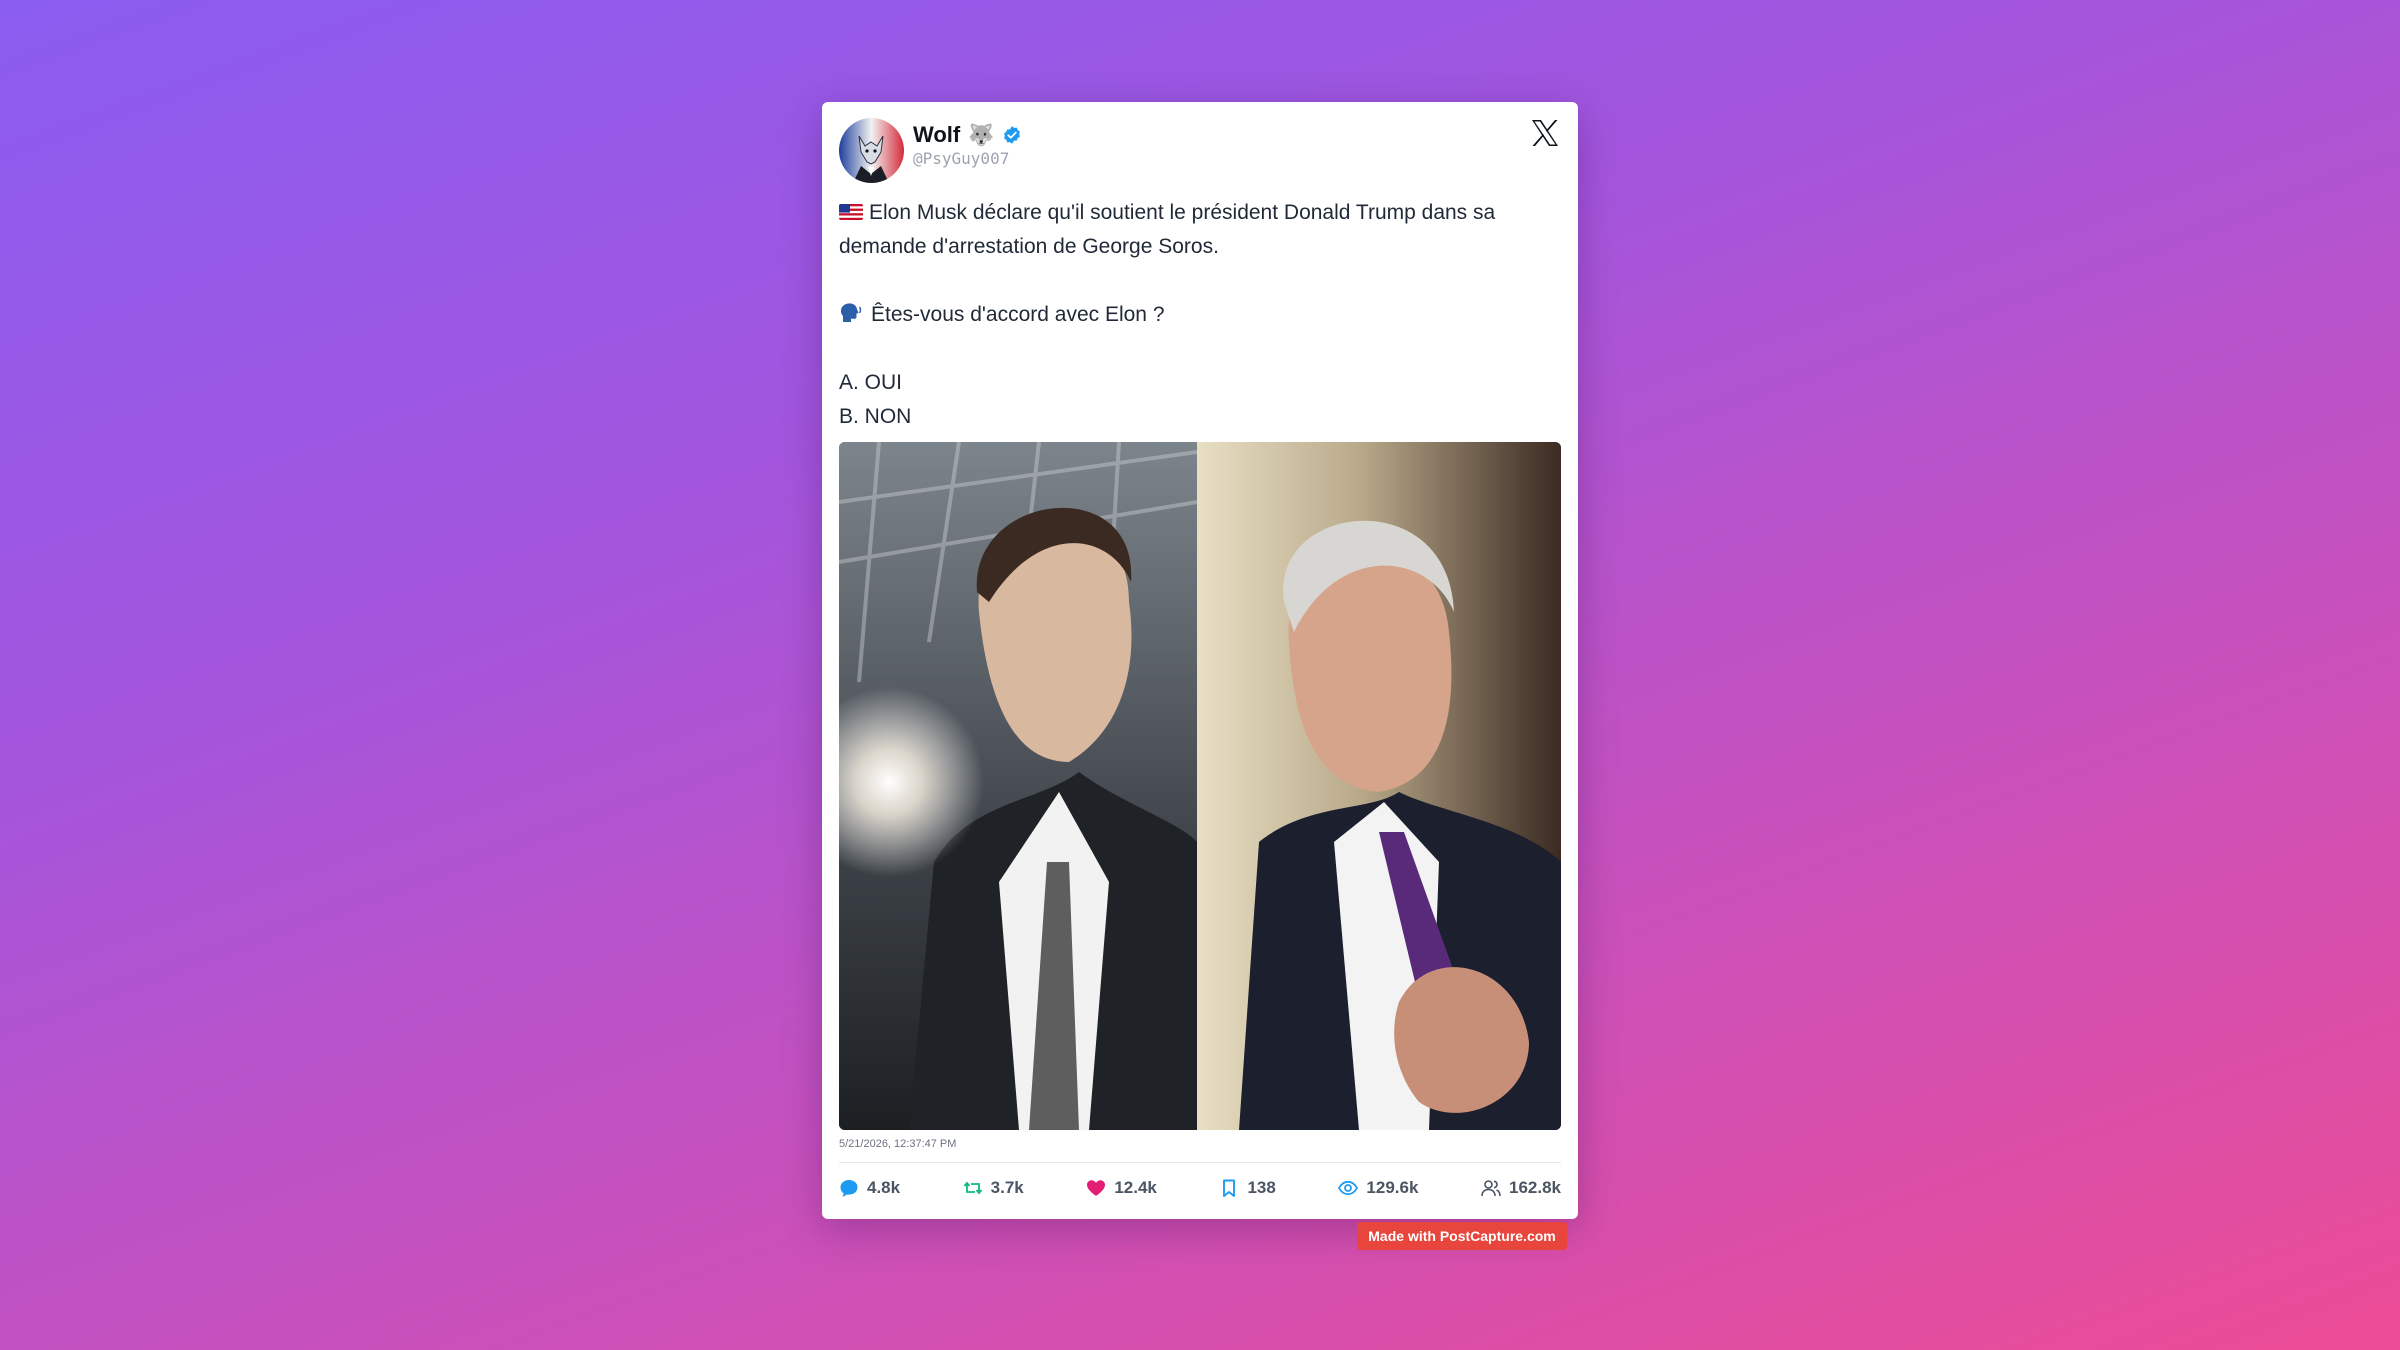 This screenshot has width=2400, height=1350. Describe the element at coordinates (875, 416) in the screenshot. I see `option-b: B. NON` at that location.